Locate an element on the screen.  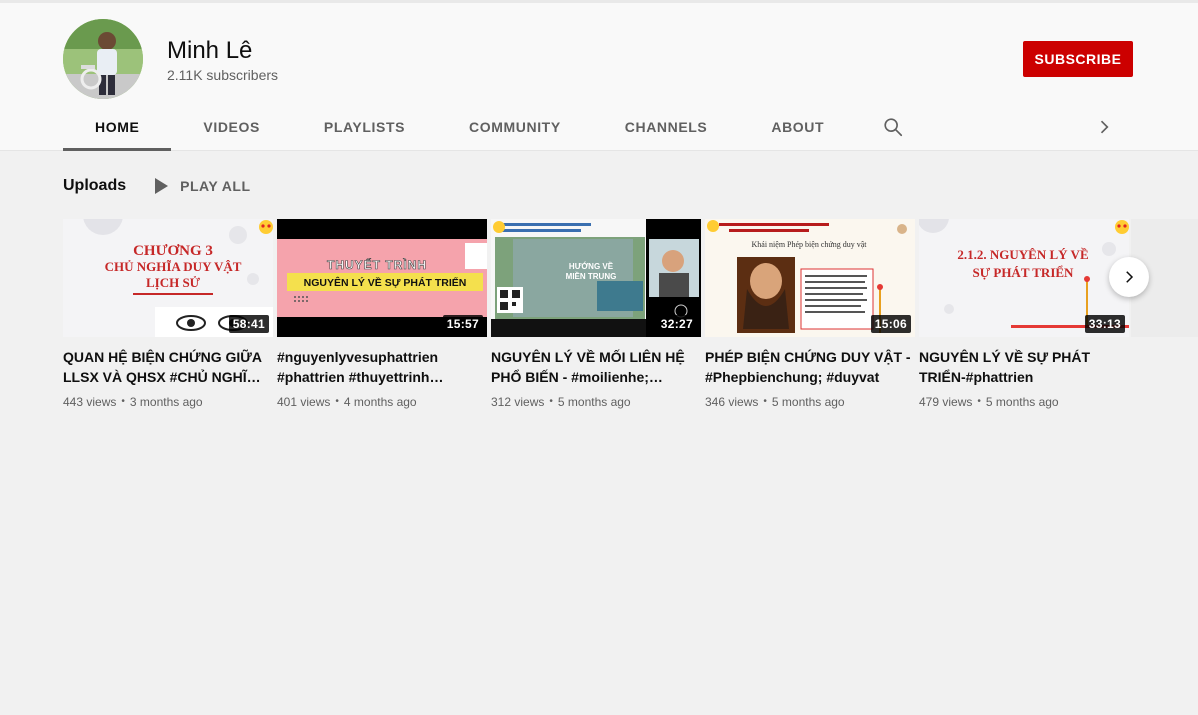
view-count: 479 views is located at coordinates (946, 402).